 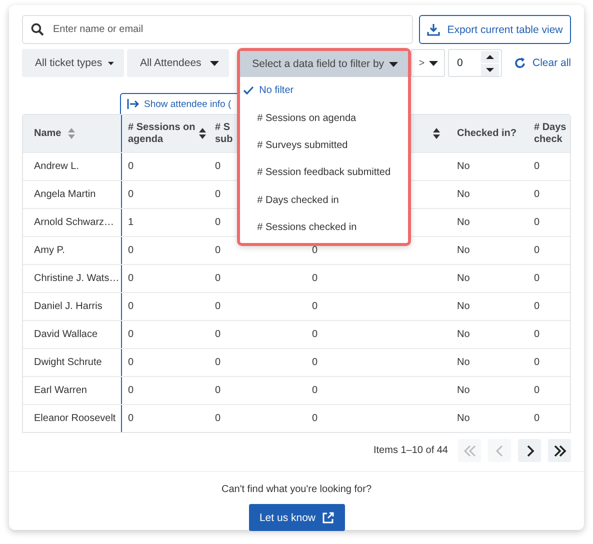 I want to click on search-icon, so click(x=37, y=29).